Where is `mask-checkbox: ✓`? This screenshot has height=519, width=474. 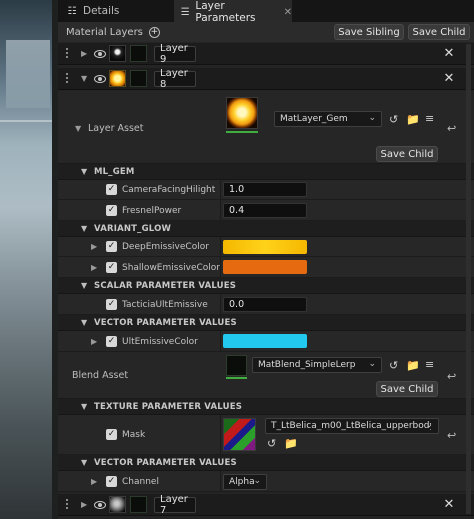 mask-checkbox: ✓ is located at coordinates (111, 434).